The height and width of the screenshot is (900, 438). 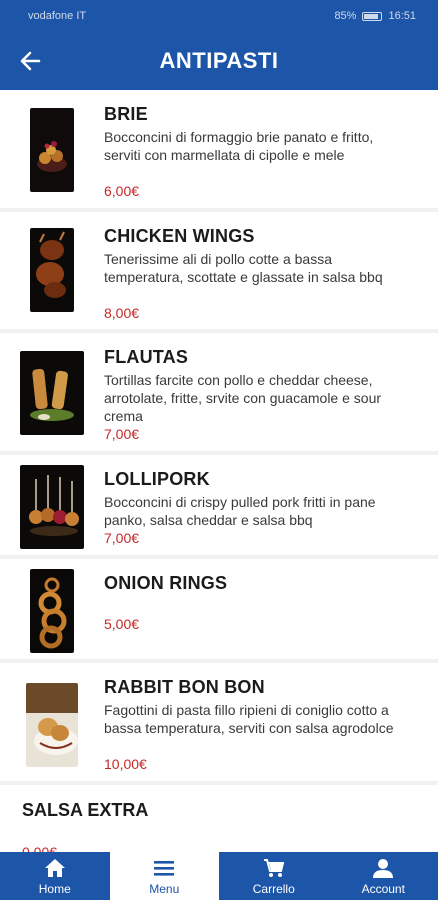 I want to click on bottom-navigation: Home Menu Carrello Account, so click(x=219, y=876).